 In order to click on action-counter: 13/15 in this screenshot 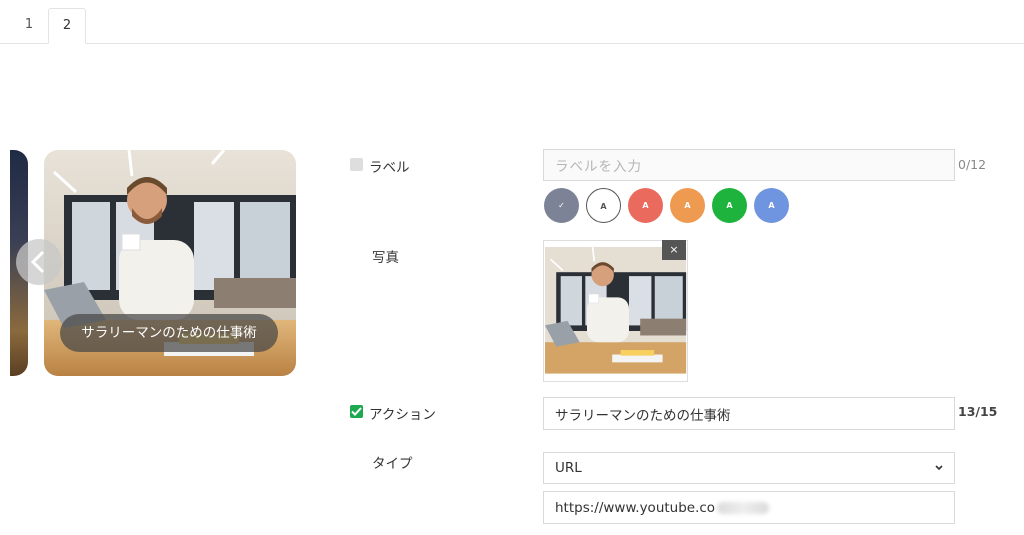, I will do `click(978, 411)`.